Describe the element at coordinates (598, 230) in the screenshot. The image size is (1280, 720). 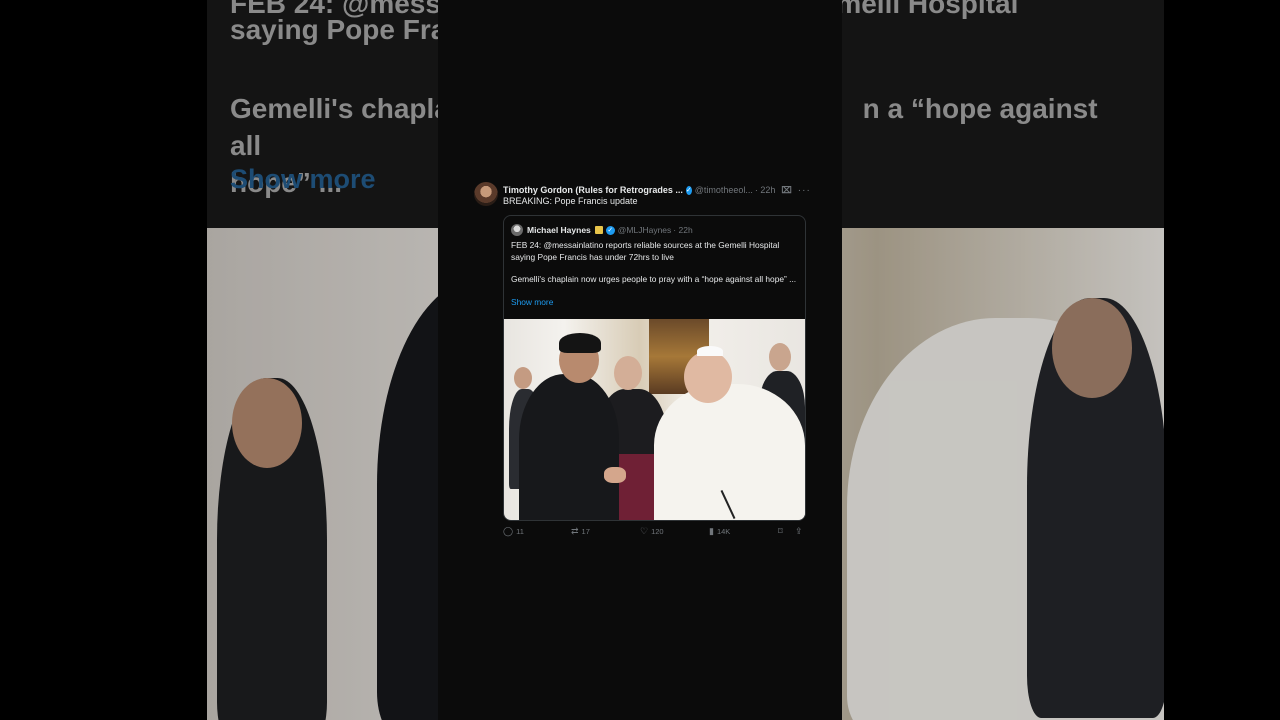
I see `gold-badge-icon` at that location.